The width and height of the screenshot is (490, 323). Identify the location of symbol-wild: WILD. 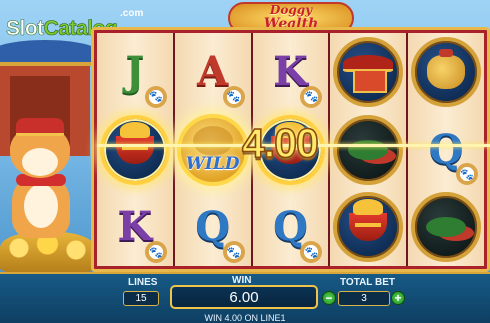
(212, 149).